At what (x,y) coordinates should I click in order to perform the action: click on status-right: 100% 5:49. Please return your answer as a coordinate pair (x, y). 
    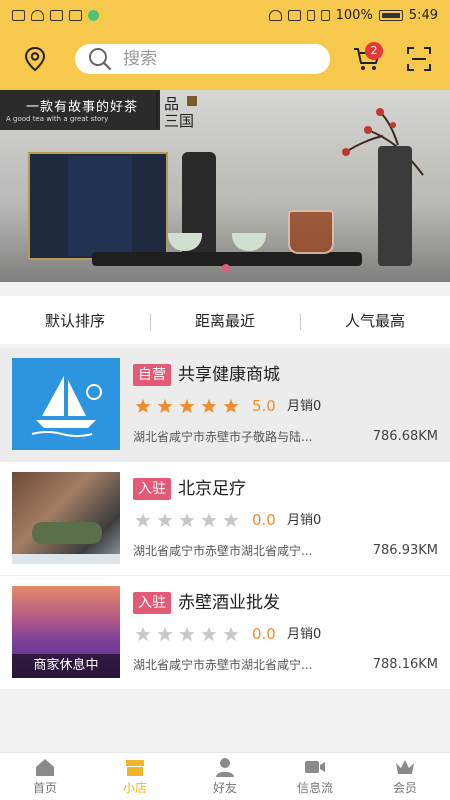
    Looking at the image, I should click on (353, 15).